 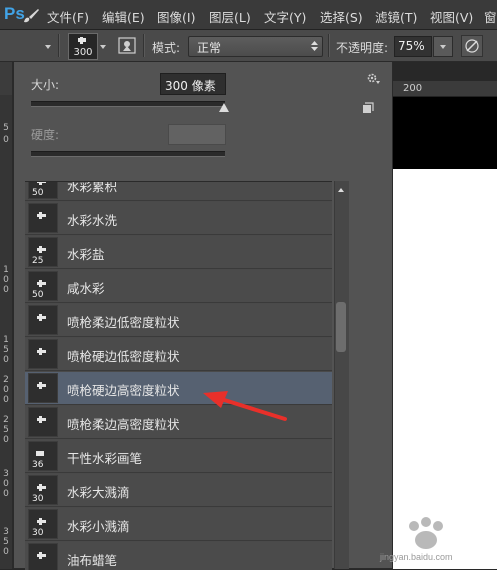 I want to click on opacity-label: 不透明度:, so click(x=362, y=48).